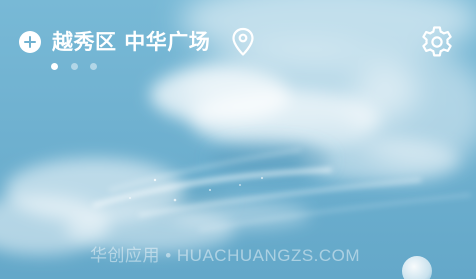 This screenshot has width=476, height=279. I want to click on location-title: 越秀区 中华广场, so click(131, 42).